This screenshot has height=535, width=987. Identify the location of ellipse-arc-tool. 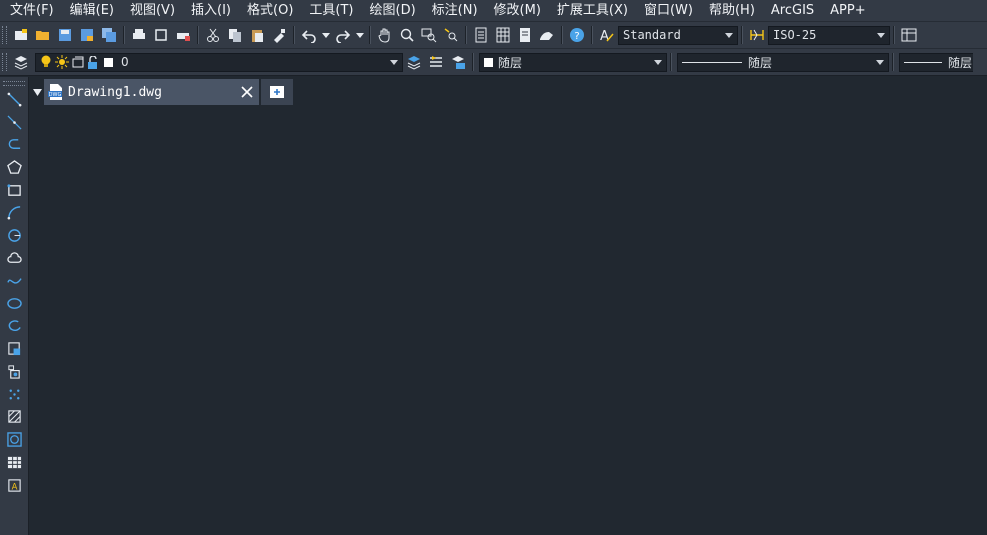
(14, 326).